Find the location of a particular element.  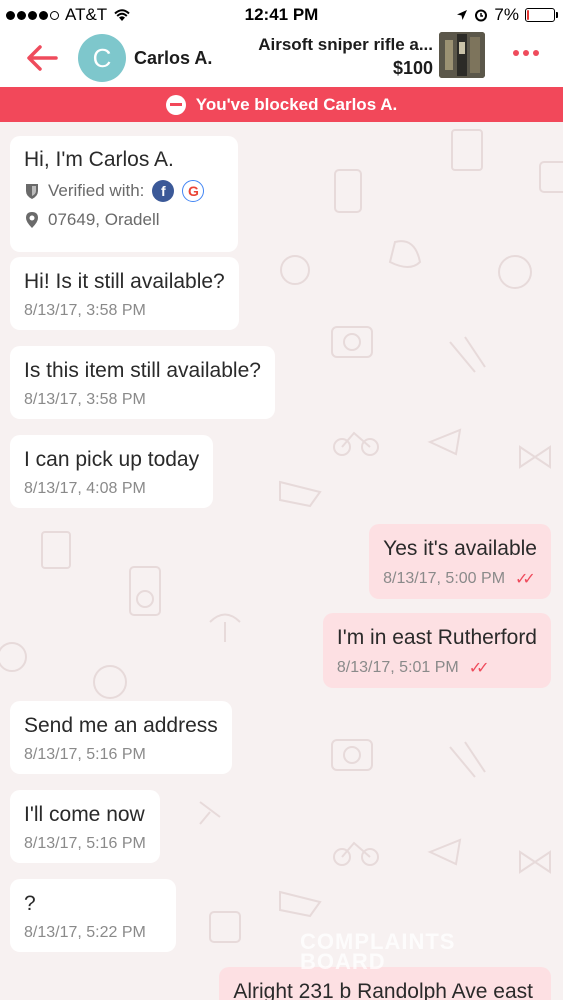

message-timestamp: 8/13/17, 5:22 PM is located at coordinates (93, 933).